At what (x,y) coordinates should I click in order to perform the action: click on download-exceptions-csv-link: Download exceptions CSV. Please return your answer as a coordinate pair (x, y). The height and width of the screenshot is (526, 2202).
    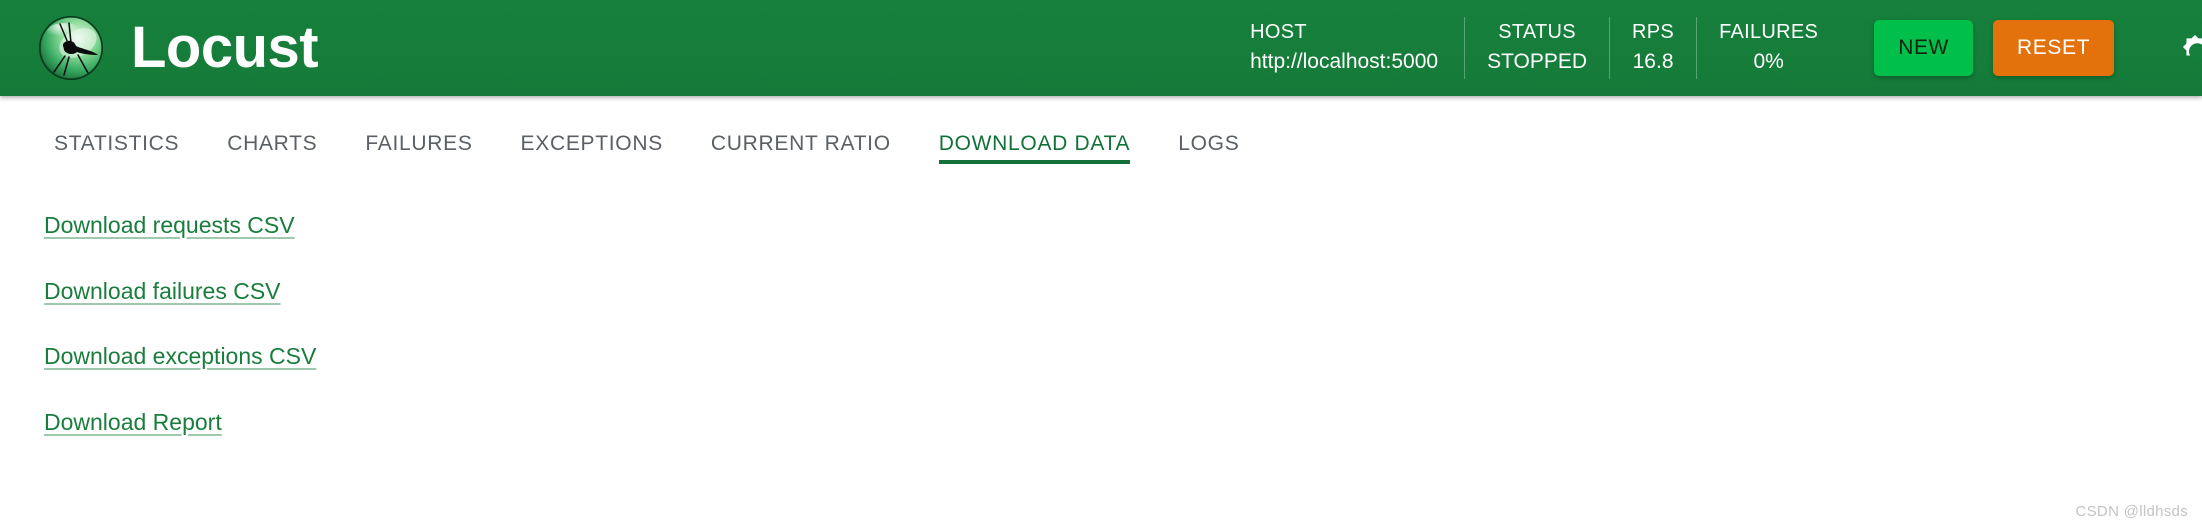
    Looking at the image, I should click on (180, 357).